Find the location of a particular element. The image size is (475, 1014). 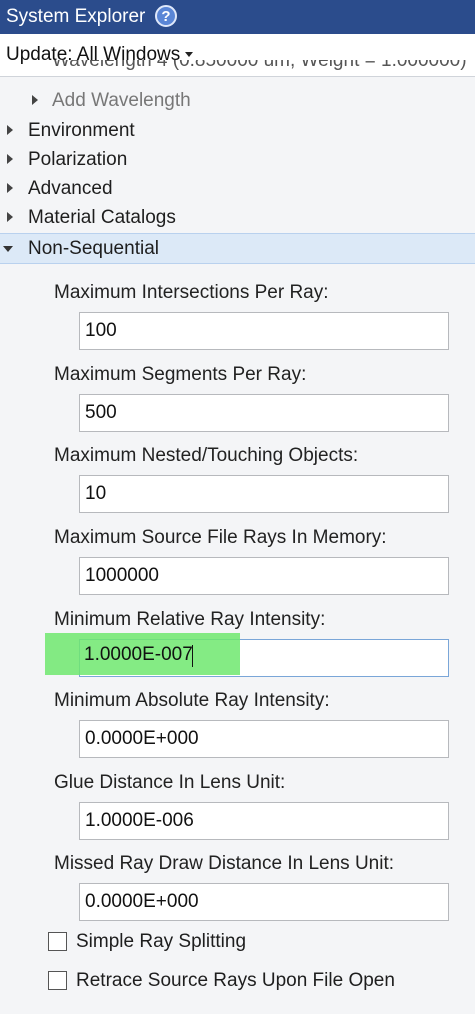

field-label-max-source-rays: Maximum Source File Rays In Memory: is located at coordinates (220, 537).